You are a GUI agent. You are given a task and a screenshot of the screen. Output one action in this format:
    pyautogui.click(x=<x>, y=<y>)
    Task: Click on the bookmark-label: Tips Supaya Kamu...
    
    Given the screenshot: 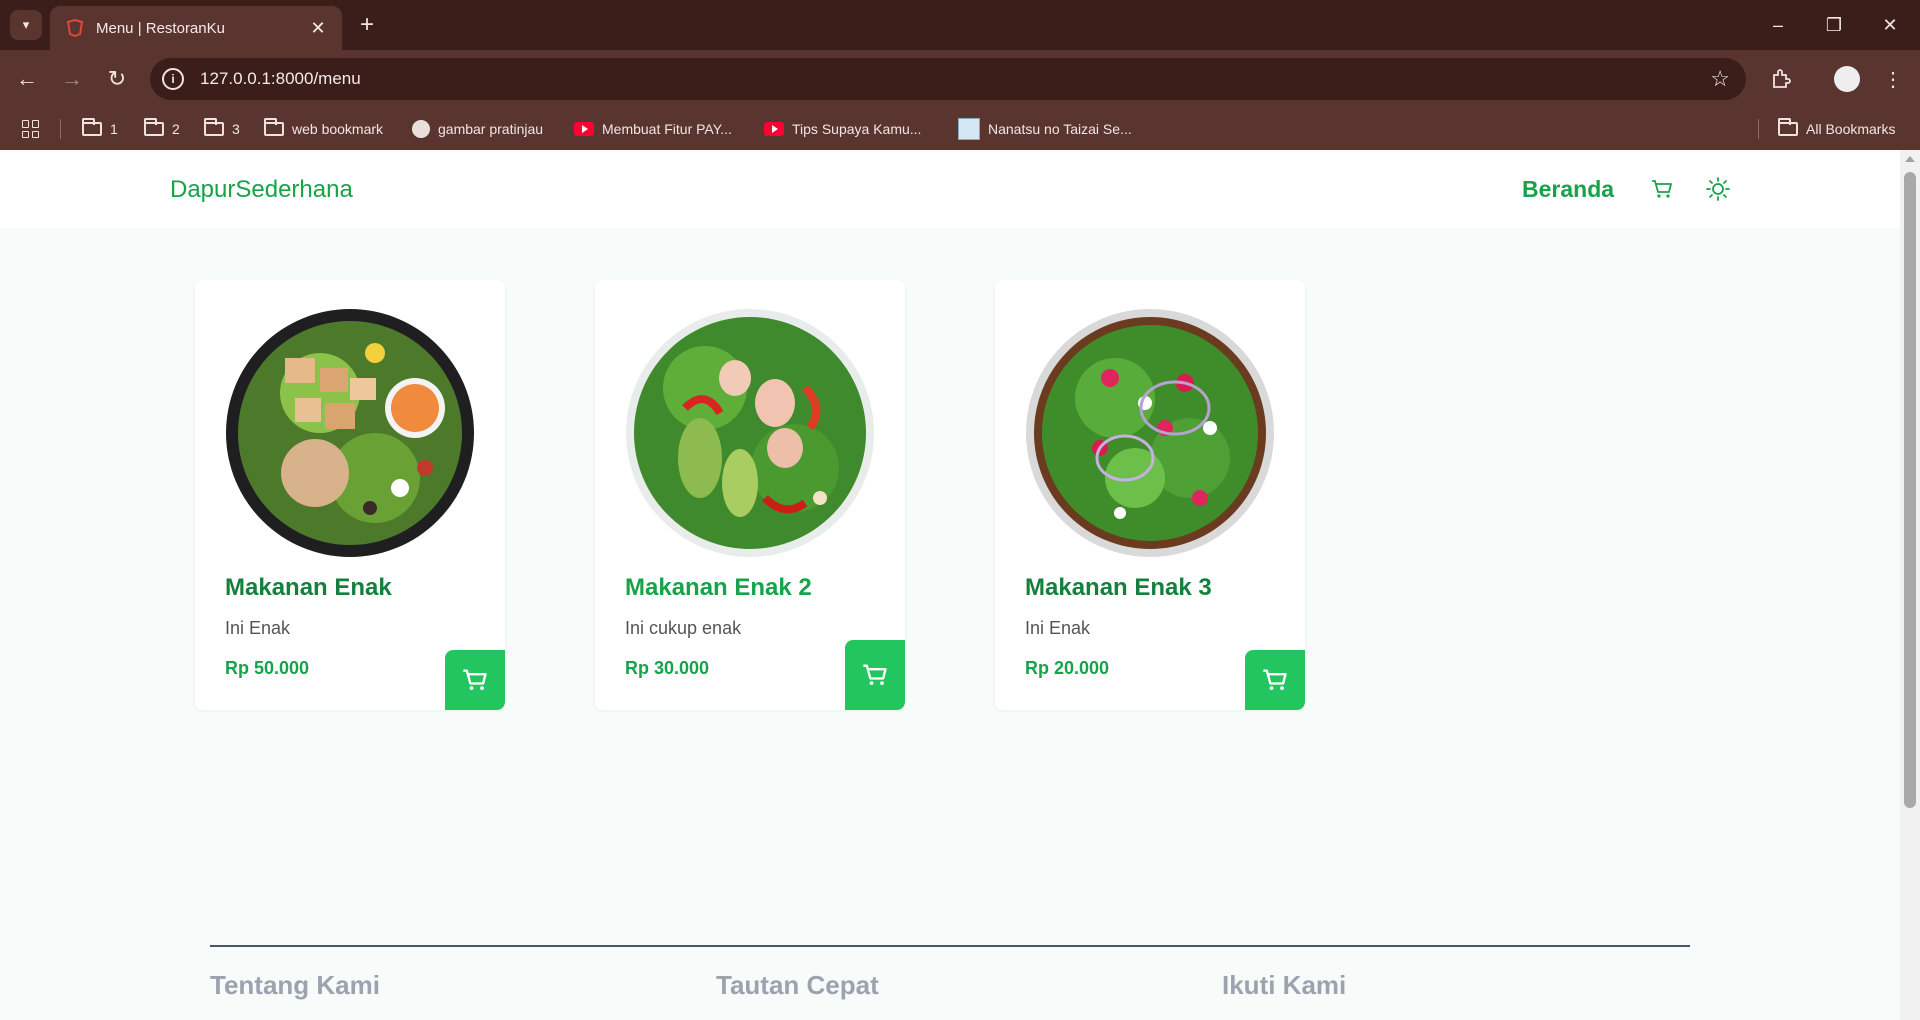 What is the action you would take?
    pyautogui.click(x=857, y=129)
    